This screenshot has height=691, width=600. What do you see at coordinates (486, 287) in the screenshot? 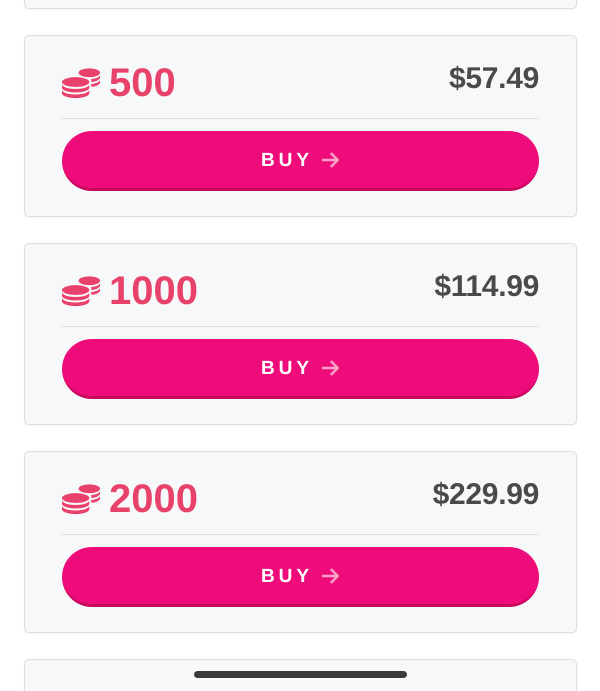
I see `price: $114.99` at bounding box center [486, 287].